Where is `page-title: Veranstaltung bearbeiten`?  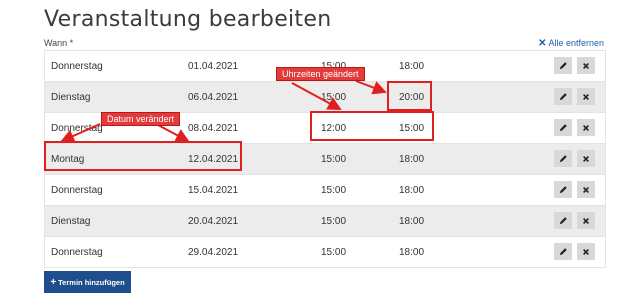 page-title: Veranstaltung bearbeiten is located at coordinates (188, 19).